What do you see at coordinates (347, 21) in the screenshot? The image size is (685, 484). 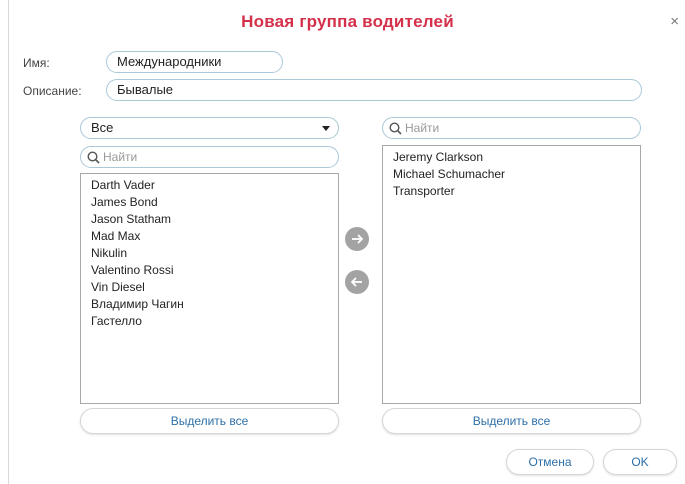 I see `dialog-title: Новая группа водителей` at bounding box center [347, 21].